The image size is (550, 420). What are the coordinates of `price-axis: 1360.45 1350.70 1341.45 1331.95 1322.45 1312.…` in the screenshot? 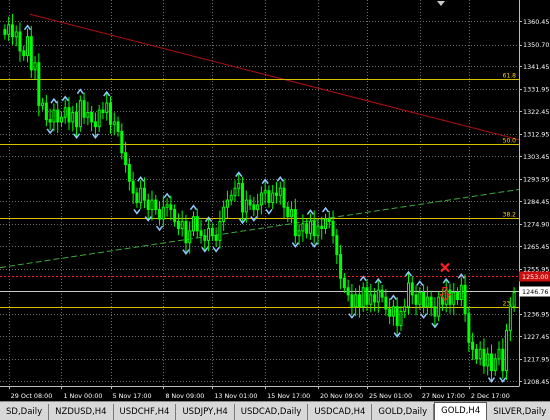 It's located at (534, 202).